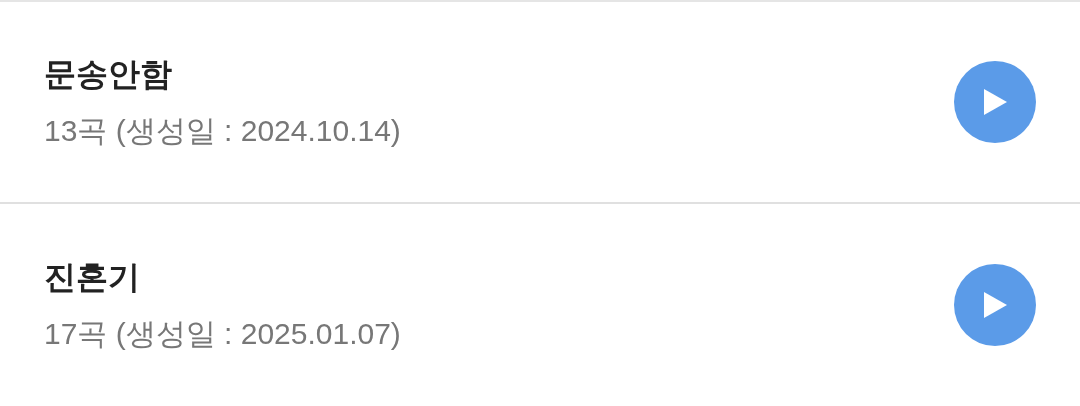 Image resolution: width=1080 pixels, height=406 pixels. What do you see at coordinates (222, 334) in the screenshot?
I see `playlist-info: 17곡 (생성일 : 2025.01.07)` at bounding box center [222, 334].